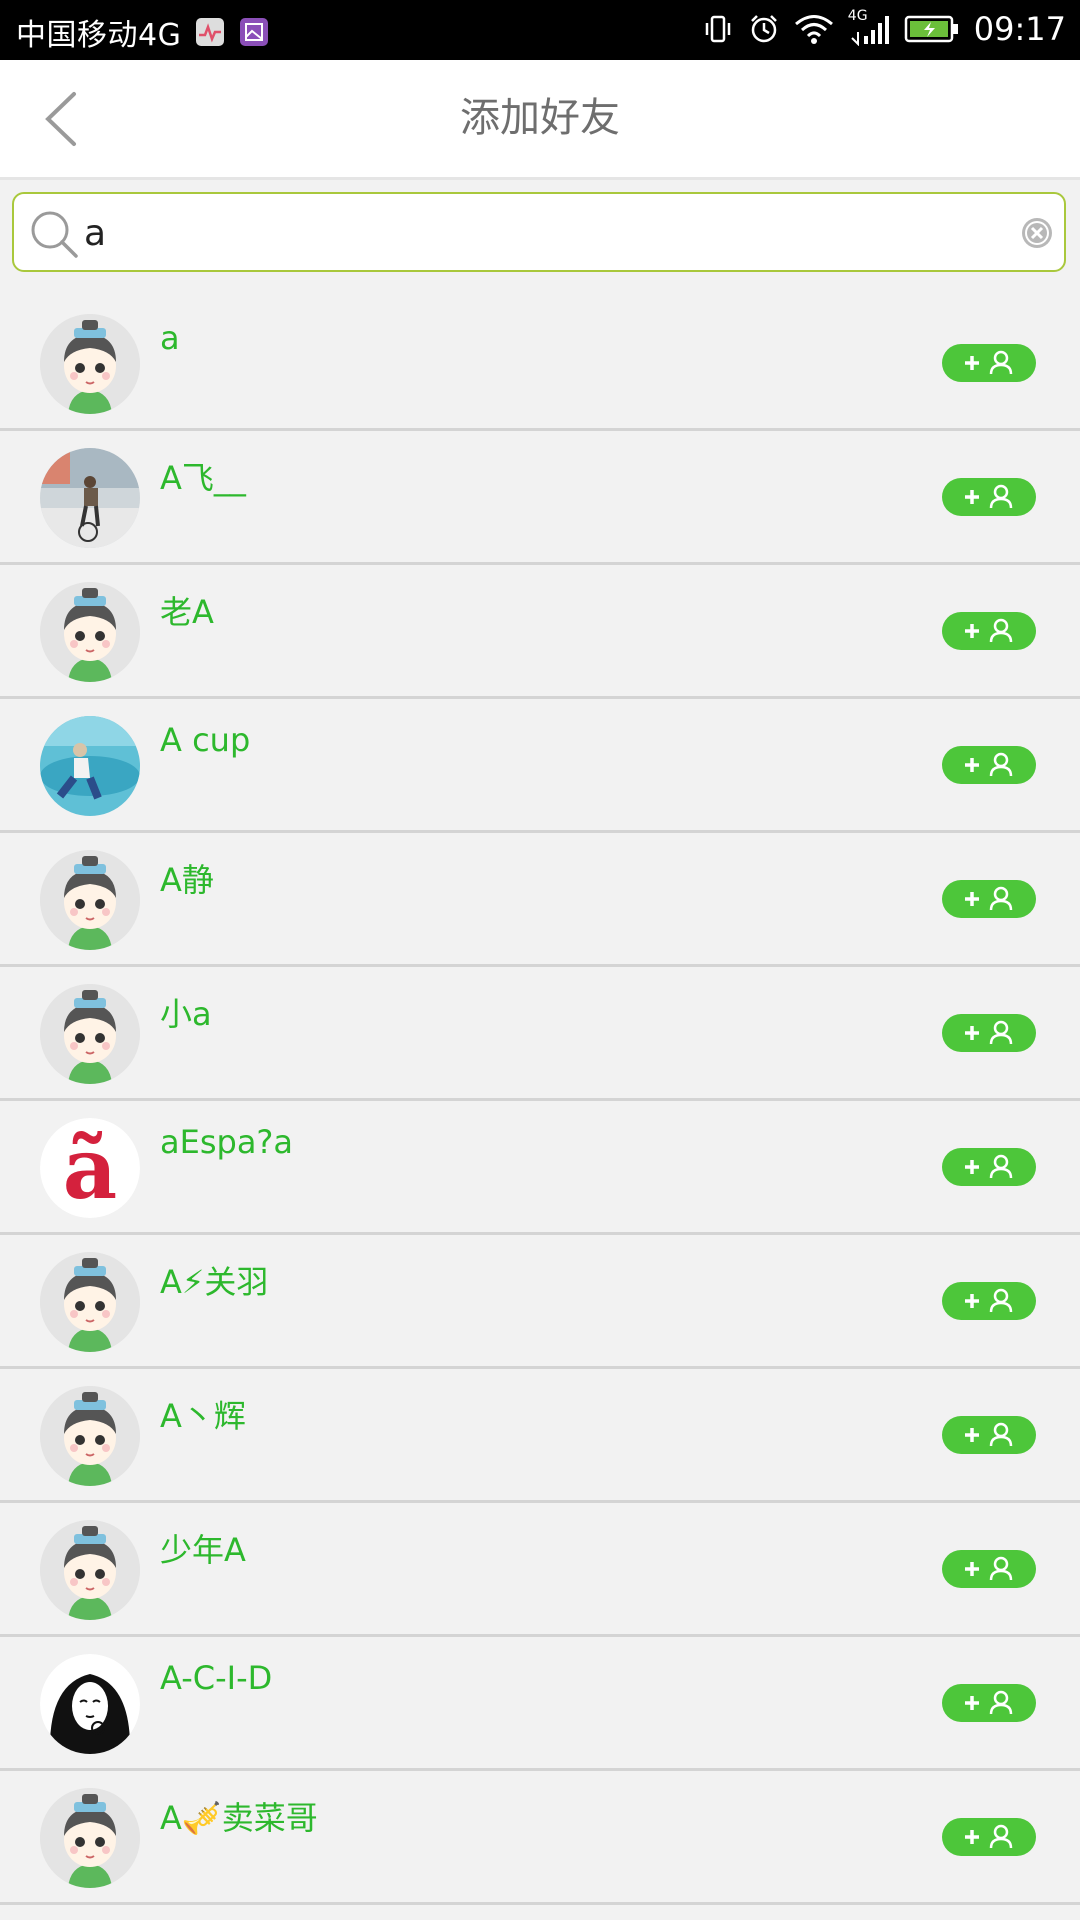 Image resolution: width=1080 pixels, height=1920 pixels. I want to click on friend-name: A飞__, so click(203, 478).